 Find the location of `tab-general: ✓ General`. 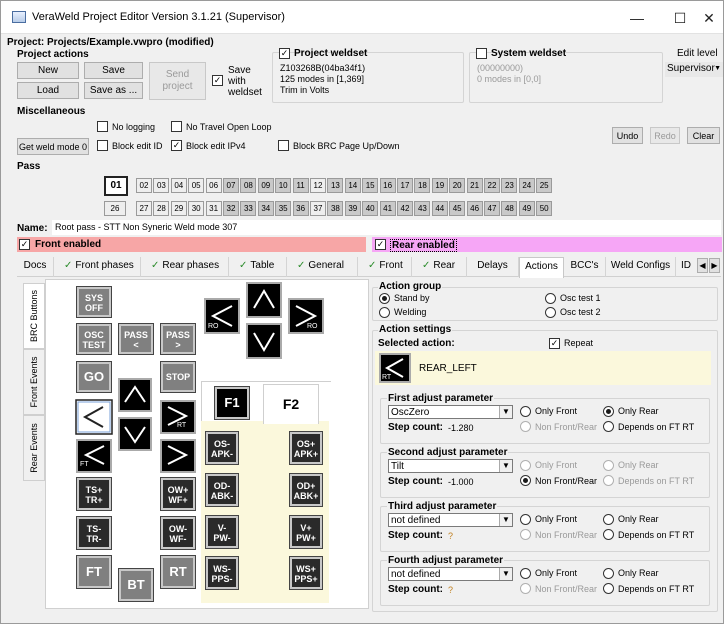

tab-general: ✓ General is located at coordinates (322, 267).